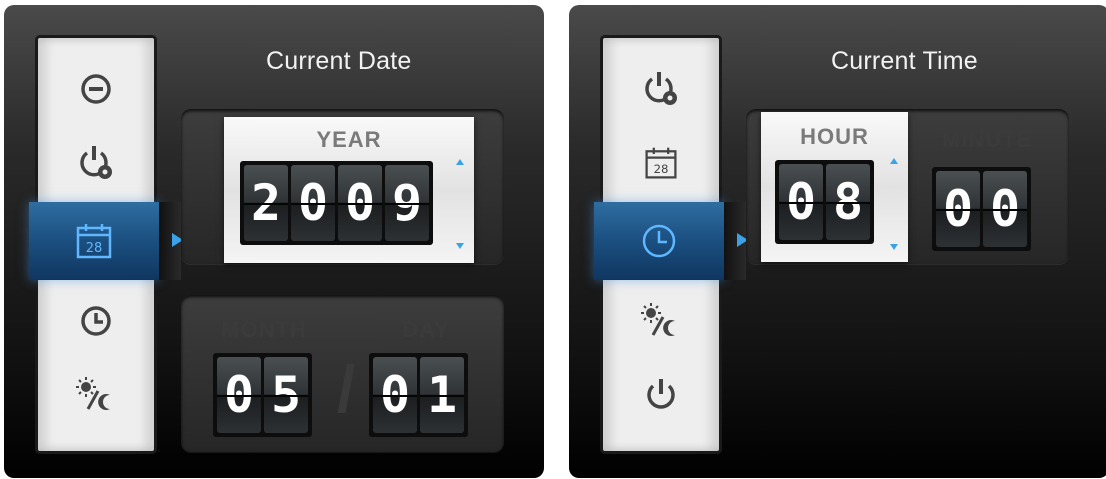 The height and width of the screenshot is (479, 1106). What do you see at coordinates (981, 209) in the screenshot?
I see `minute-flip-digits: 0 0` at bounding box center [981, 209].